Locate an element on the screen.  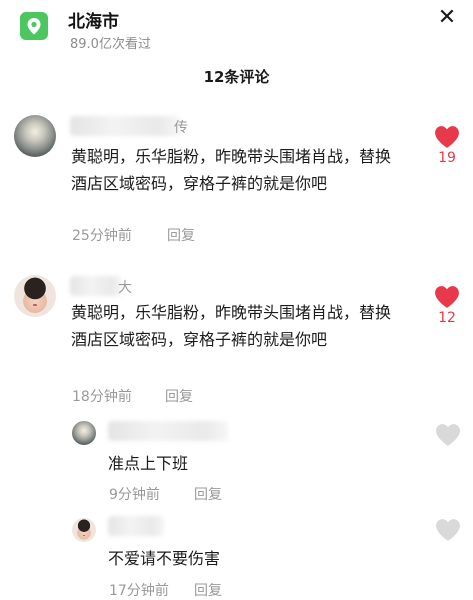
reply-text: 不爱请不要伤害 is located at coordinates (164, 558).